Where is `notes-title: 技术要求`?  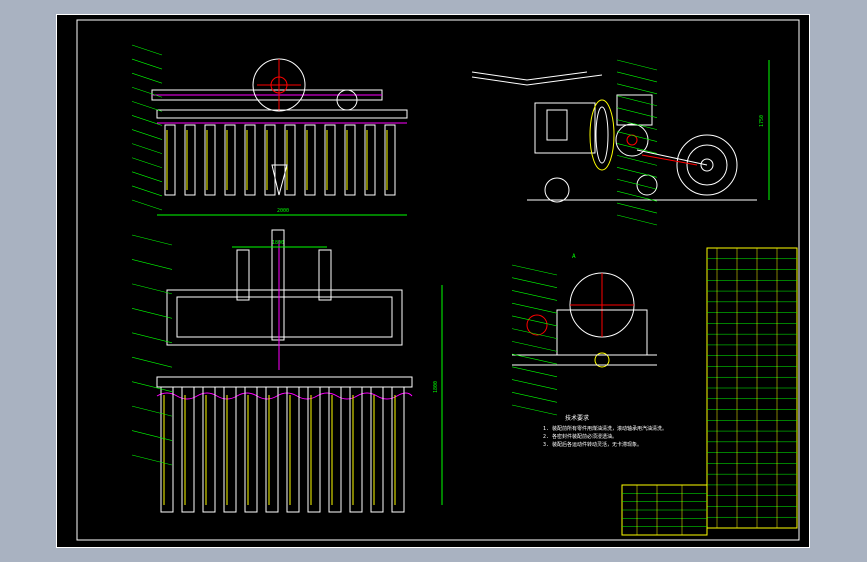 notes-title: 技术要求 is located at coordinates (577, 418).